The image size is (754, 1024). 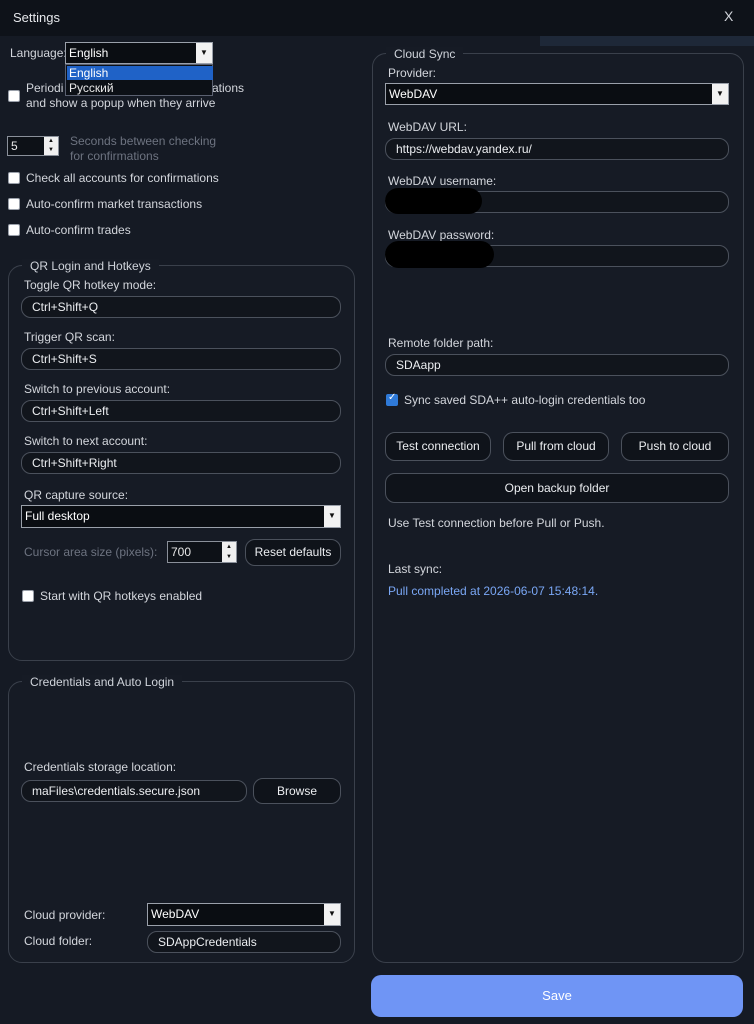 What do you see at coordinates (244, 942) in the screenshot?
I see `cloud-folder-field: SDAppCredentials` at bounding box center [244, 942].